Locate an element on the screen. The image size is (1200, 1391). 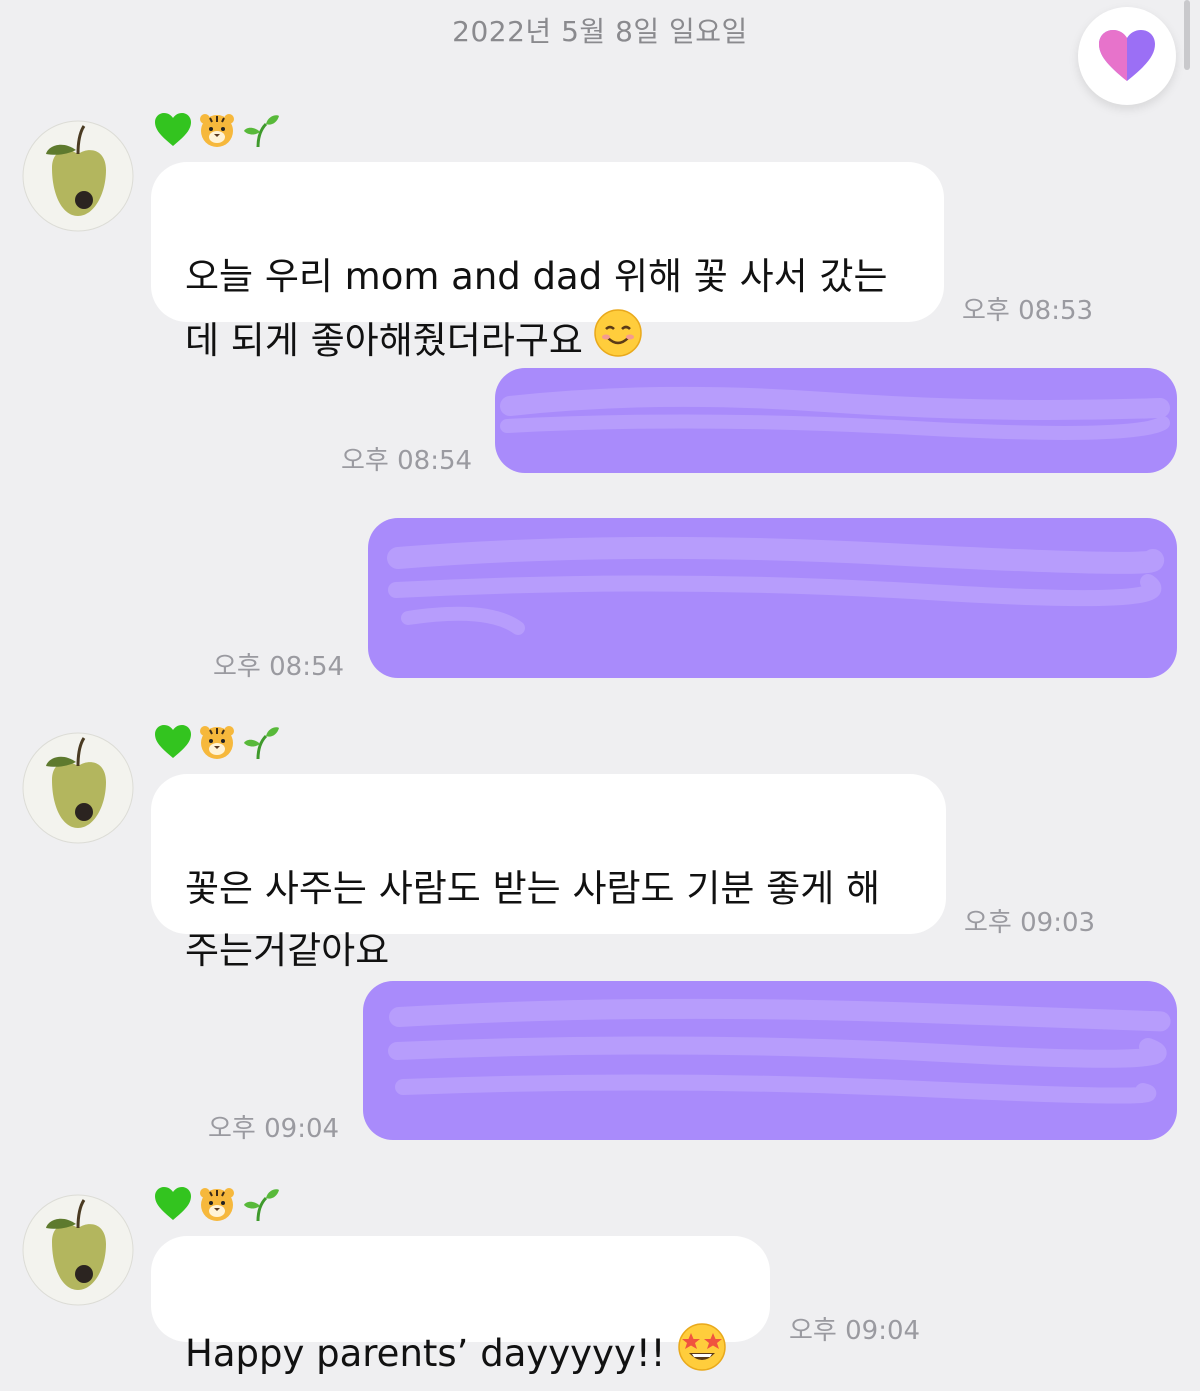
heart-icon is located at coordinates (1127, 55).